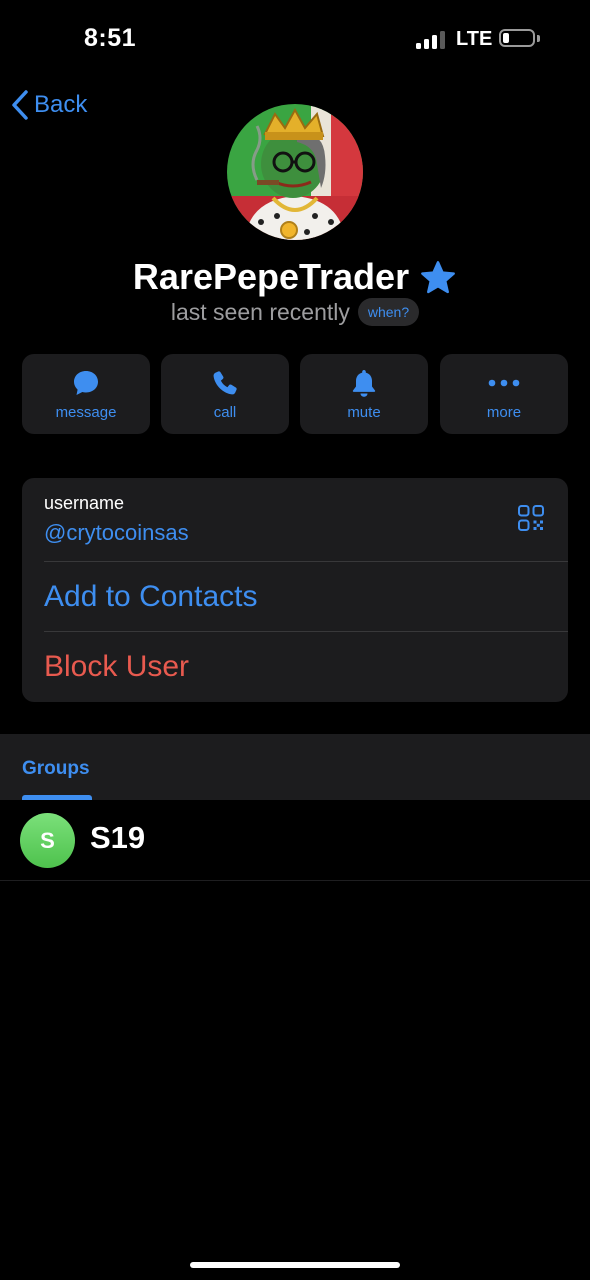 This screenshot has height=1280, width=590. What do you see at coordinates (225, 412) in the screenshot?
I see `action-label: call` at bounding box center [225, 412].